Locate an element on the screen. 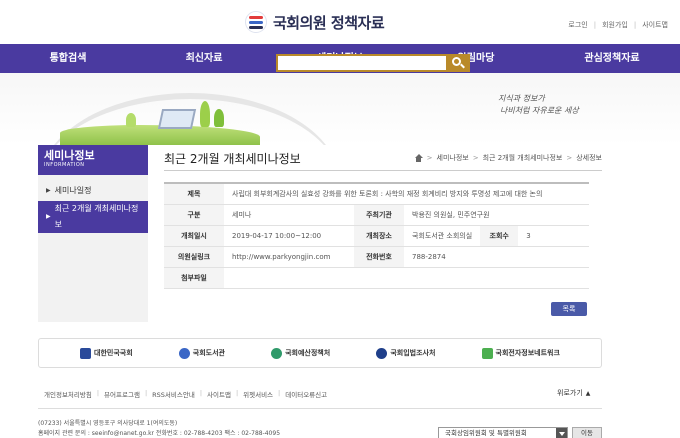 Image resolution: width=680 pixels, height=438 pixels. sidebar-item-label: 최근 2개월 개최세미나정보 is located at coordinates (96, 216).